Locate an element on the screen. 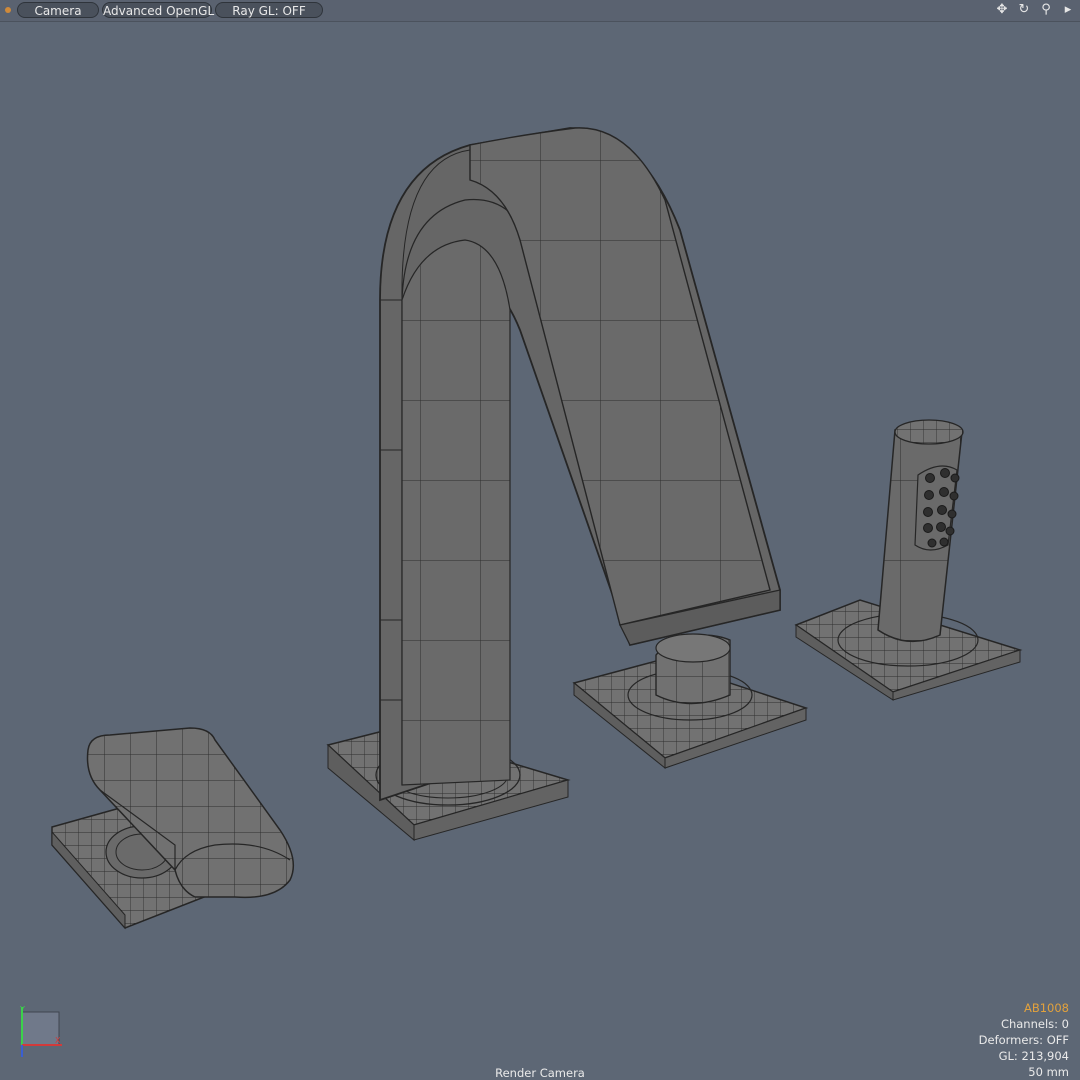 The width and height of the screenshot is (1080, 1080). hand-shower-mesh is located at coordinates (908, 560).